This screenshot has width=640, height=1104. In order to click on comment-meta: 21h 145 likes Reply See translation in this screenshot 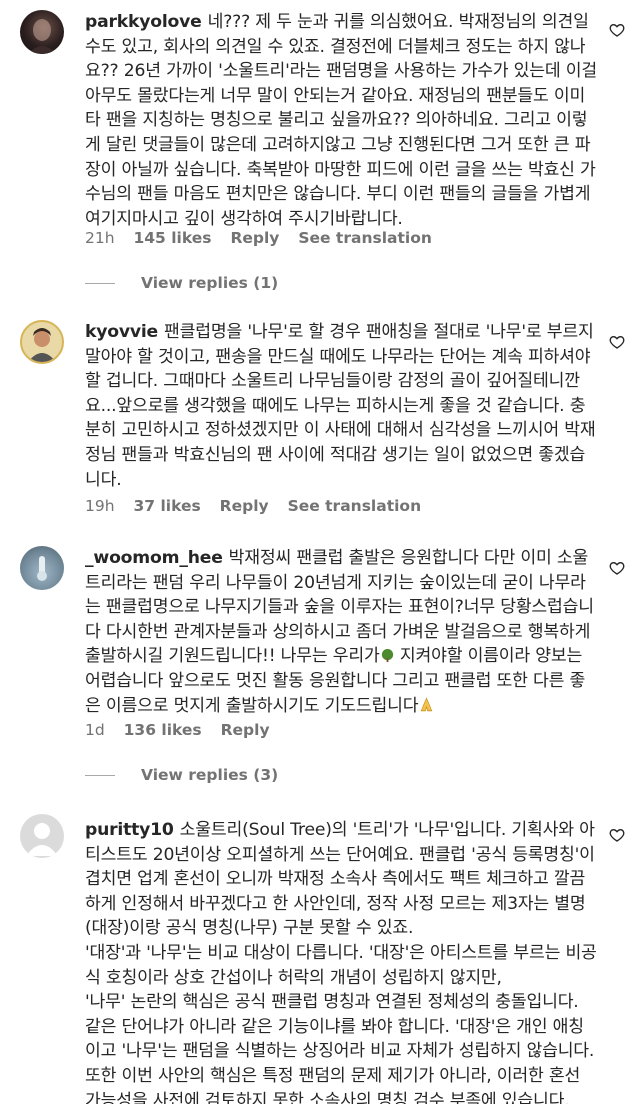, I will do `click(265, 238)`.